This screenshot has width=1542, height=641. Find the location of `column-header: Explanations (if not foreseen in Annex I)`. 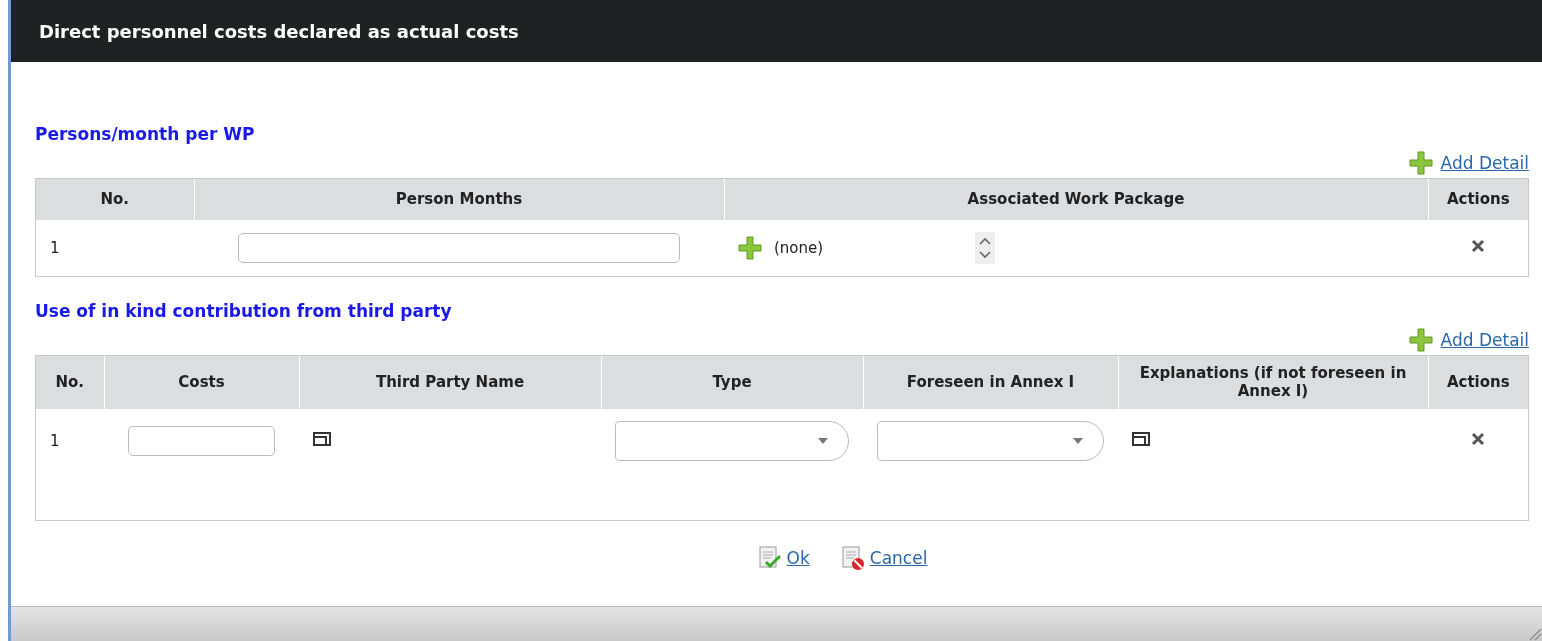

column-header: Explanations (if not foreseen in Annex I) is located at coordinates (1273, 382).